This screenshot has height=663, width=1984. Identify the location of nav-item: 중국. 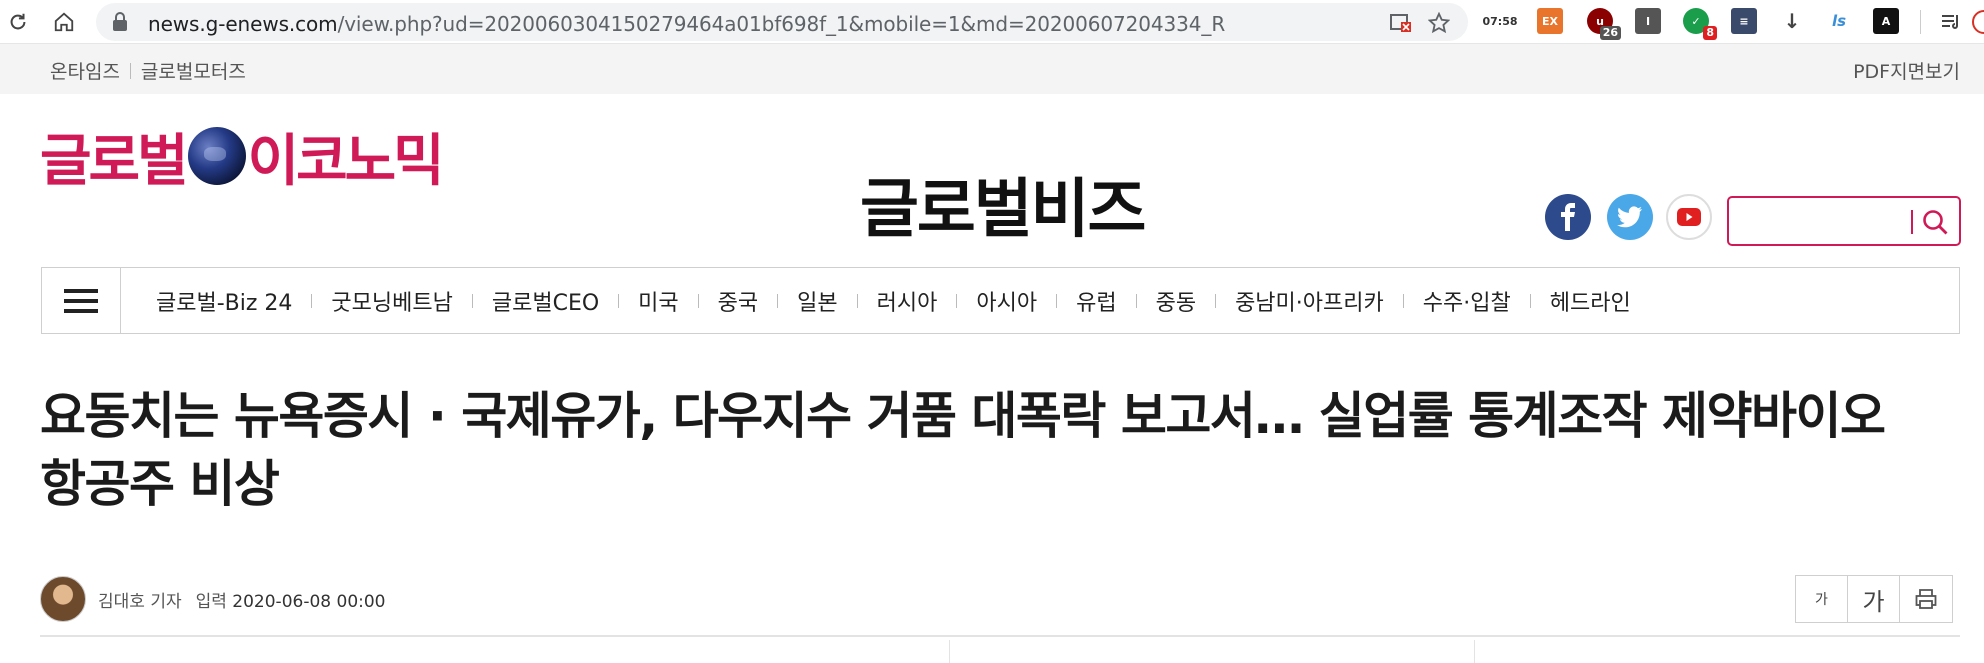
(738, 301).